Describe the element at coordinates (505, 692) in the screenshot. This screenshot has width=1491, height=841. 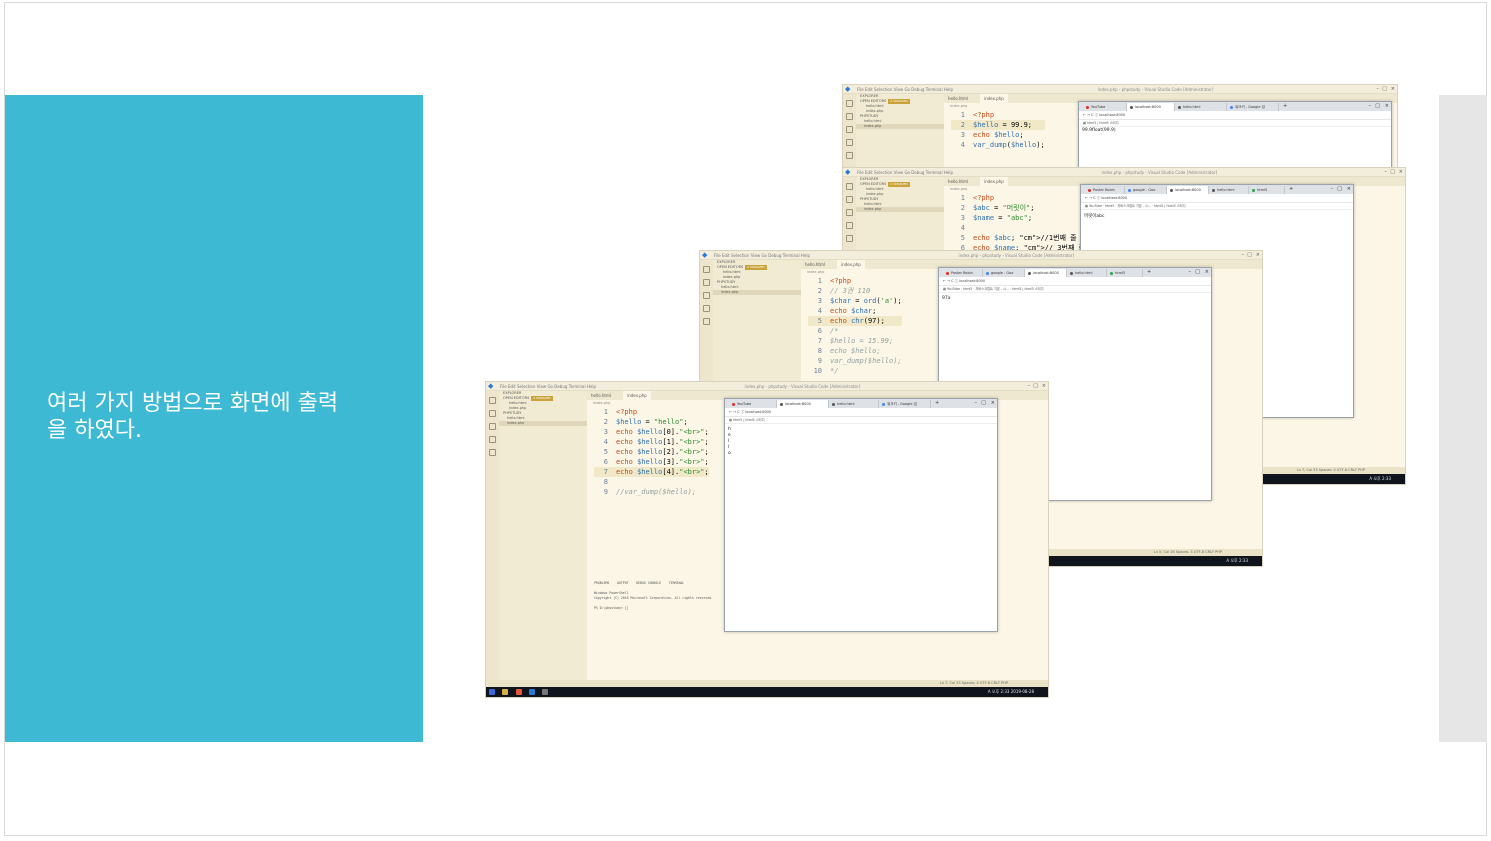
I see `explorer-icon` at that location.